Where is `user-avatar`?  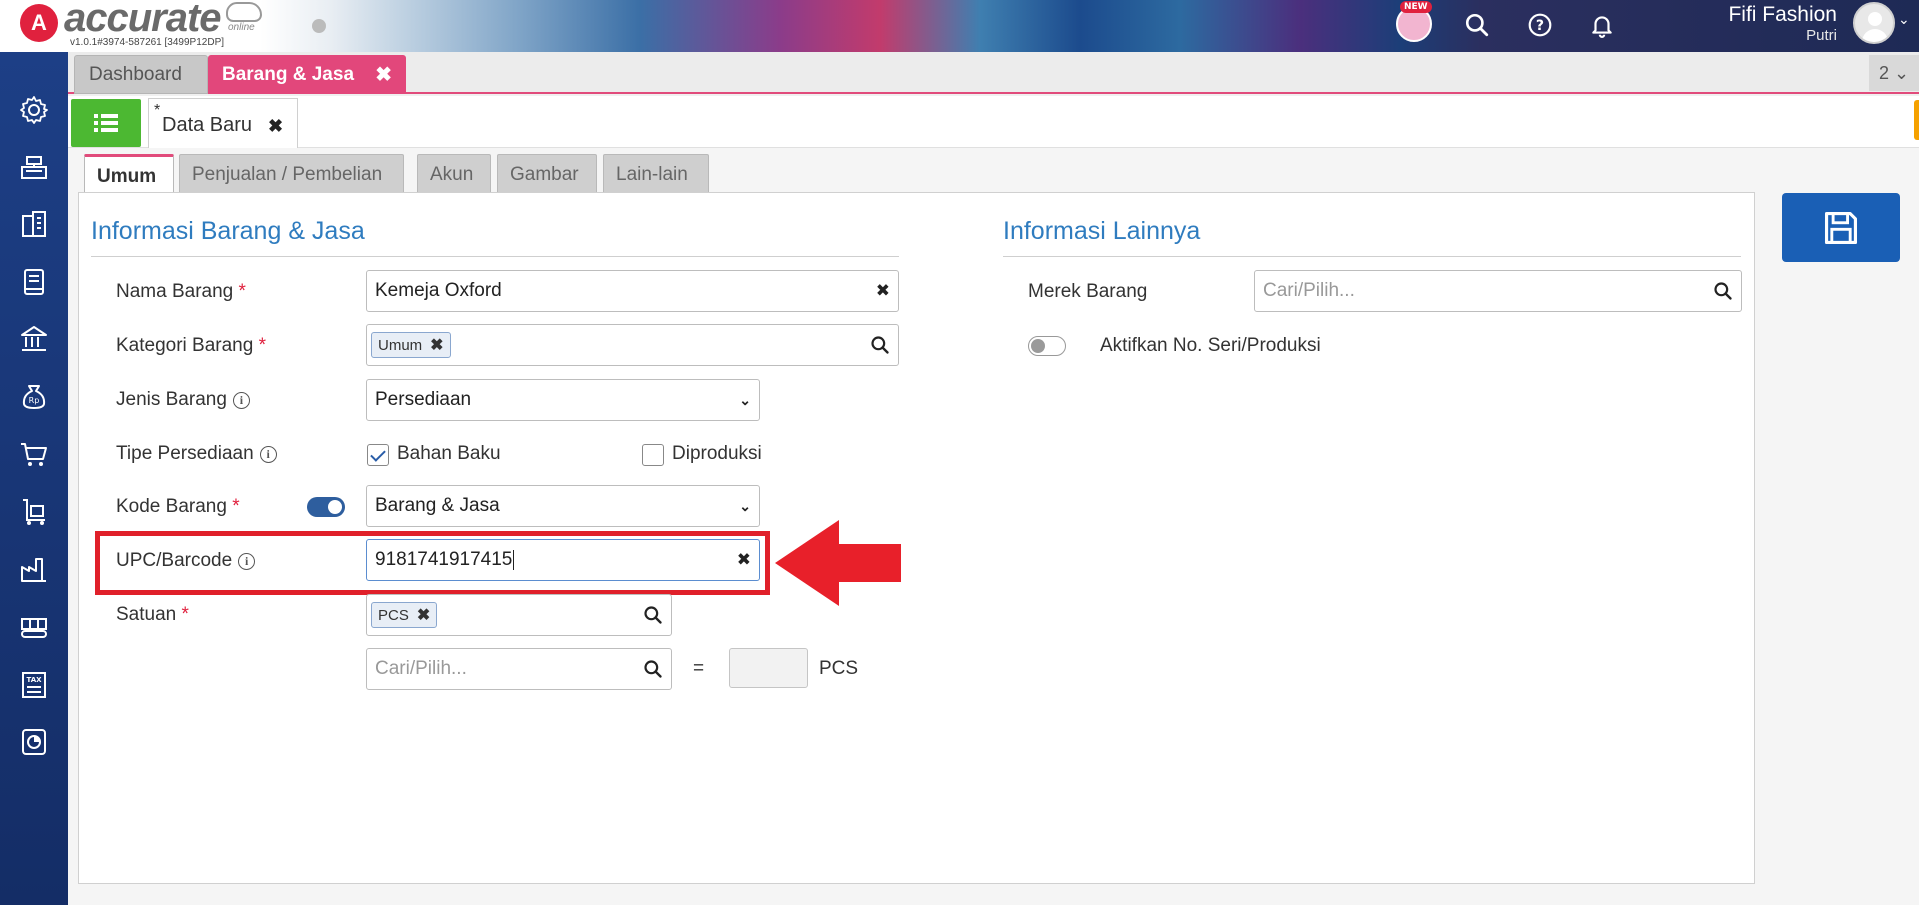 user-avatar is located at coordinates (1874, 23).